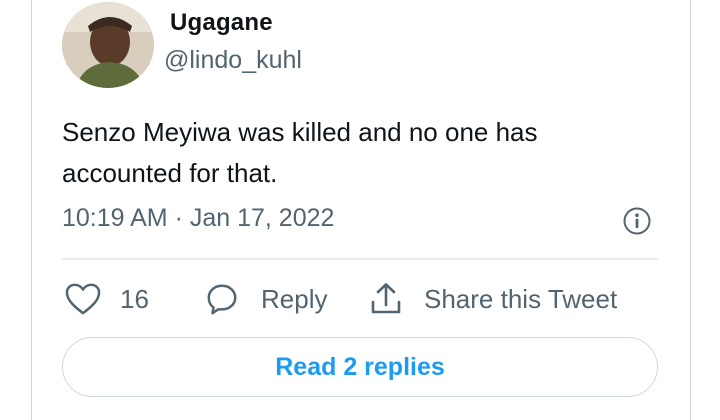 The height and width of the screenshot is (420, 720). I want to click on info-icon, so click(637, 221).